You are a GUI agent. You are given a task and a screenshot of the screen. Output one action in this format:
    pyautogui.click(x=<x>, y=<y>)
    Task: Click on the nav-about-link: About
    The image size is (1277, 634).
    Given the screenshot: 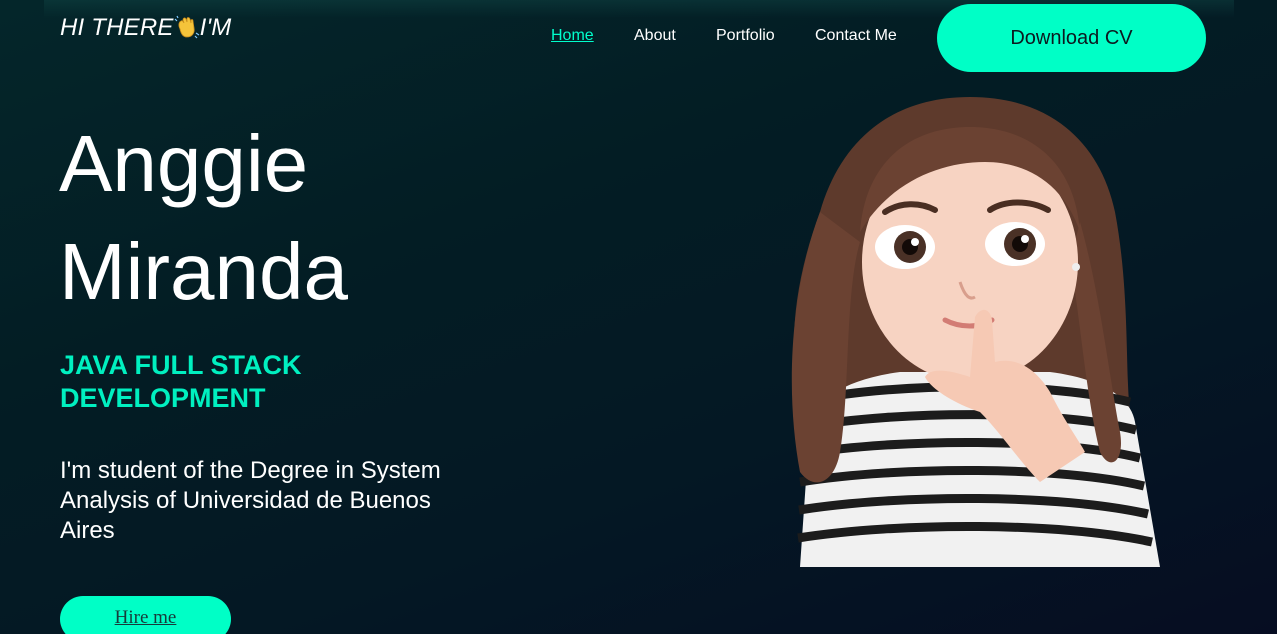 What is the action you would take?
    pyautogui.click(x=655, y=36)
    